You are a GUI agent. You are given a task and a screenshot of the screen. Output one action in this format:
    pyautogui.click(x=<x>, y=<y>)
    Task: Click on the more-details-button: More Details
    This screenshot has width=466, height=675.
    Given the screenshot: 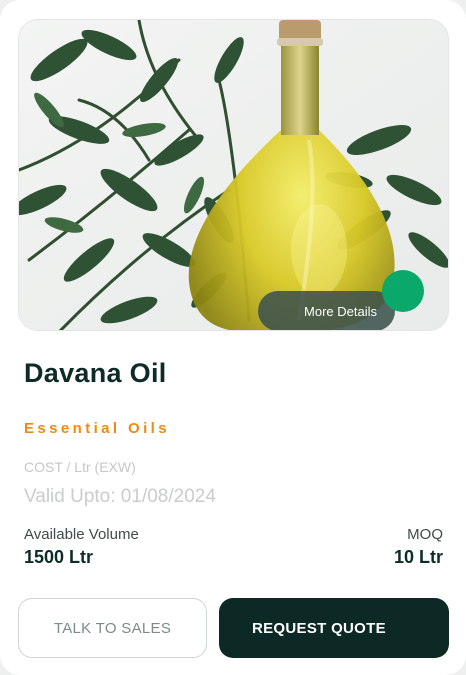 What is the action you would take?
    pyautogui.click(x=326, y=310)
    